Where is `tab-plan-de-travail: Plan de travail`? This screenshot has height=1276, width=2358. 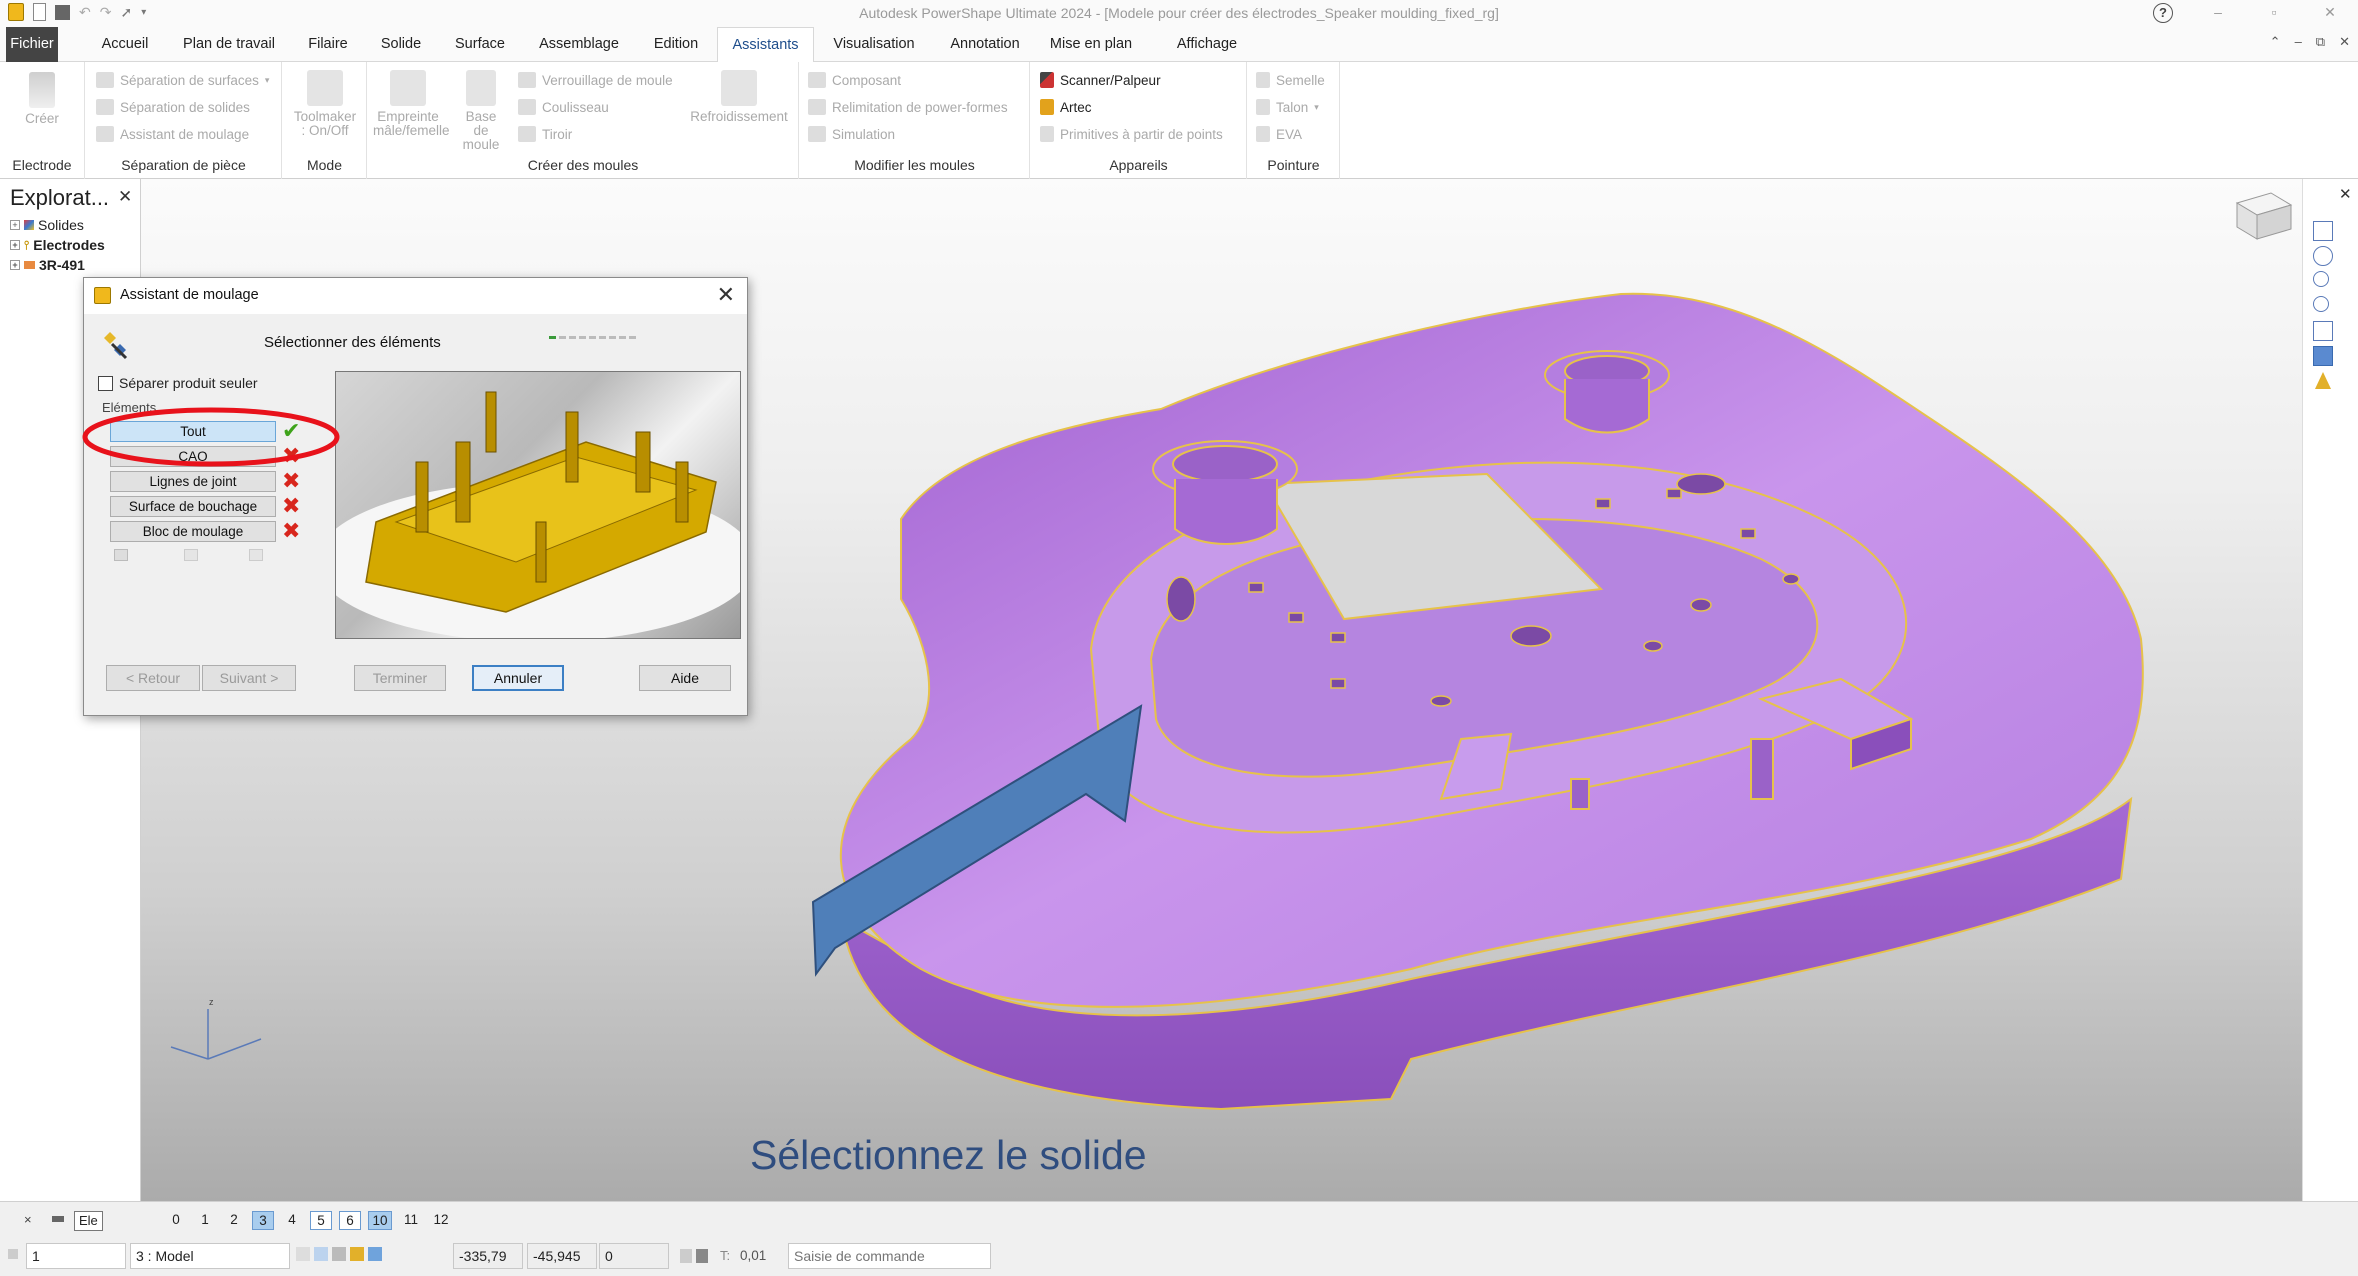
tab-plan-de-travail: Plan de travail is located at coordinates (229, 44).